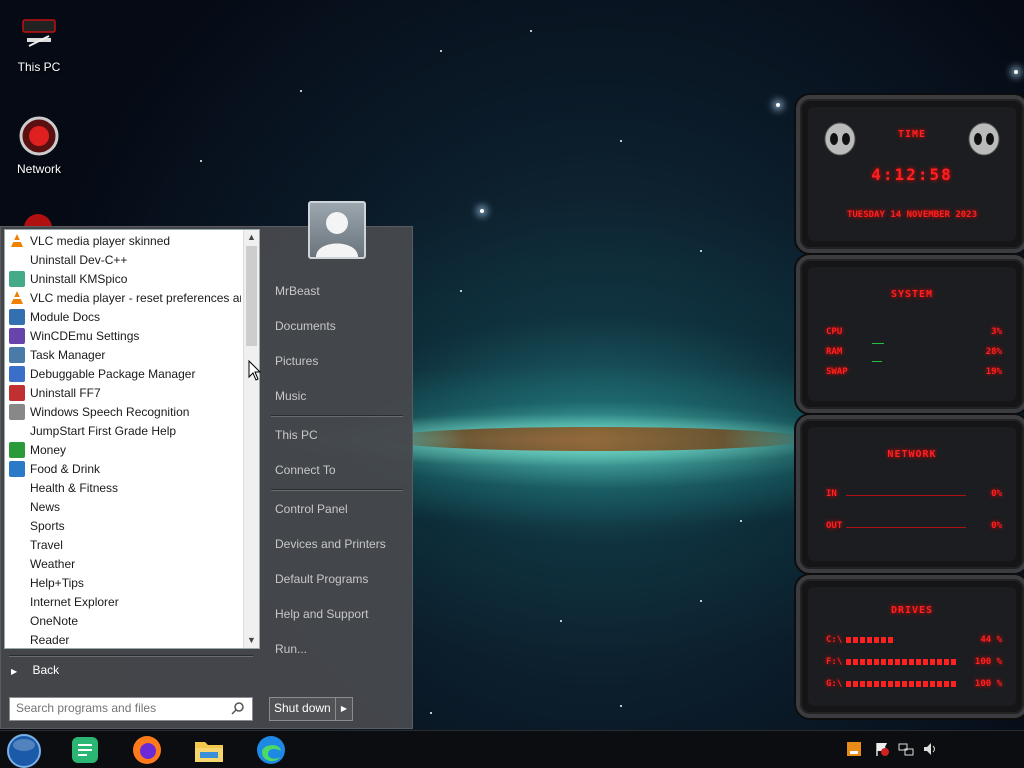  Describe the element at coordinates (930, 749) in the screenshot. I see `volume-tray-button` at that location.